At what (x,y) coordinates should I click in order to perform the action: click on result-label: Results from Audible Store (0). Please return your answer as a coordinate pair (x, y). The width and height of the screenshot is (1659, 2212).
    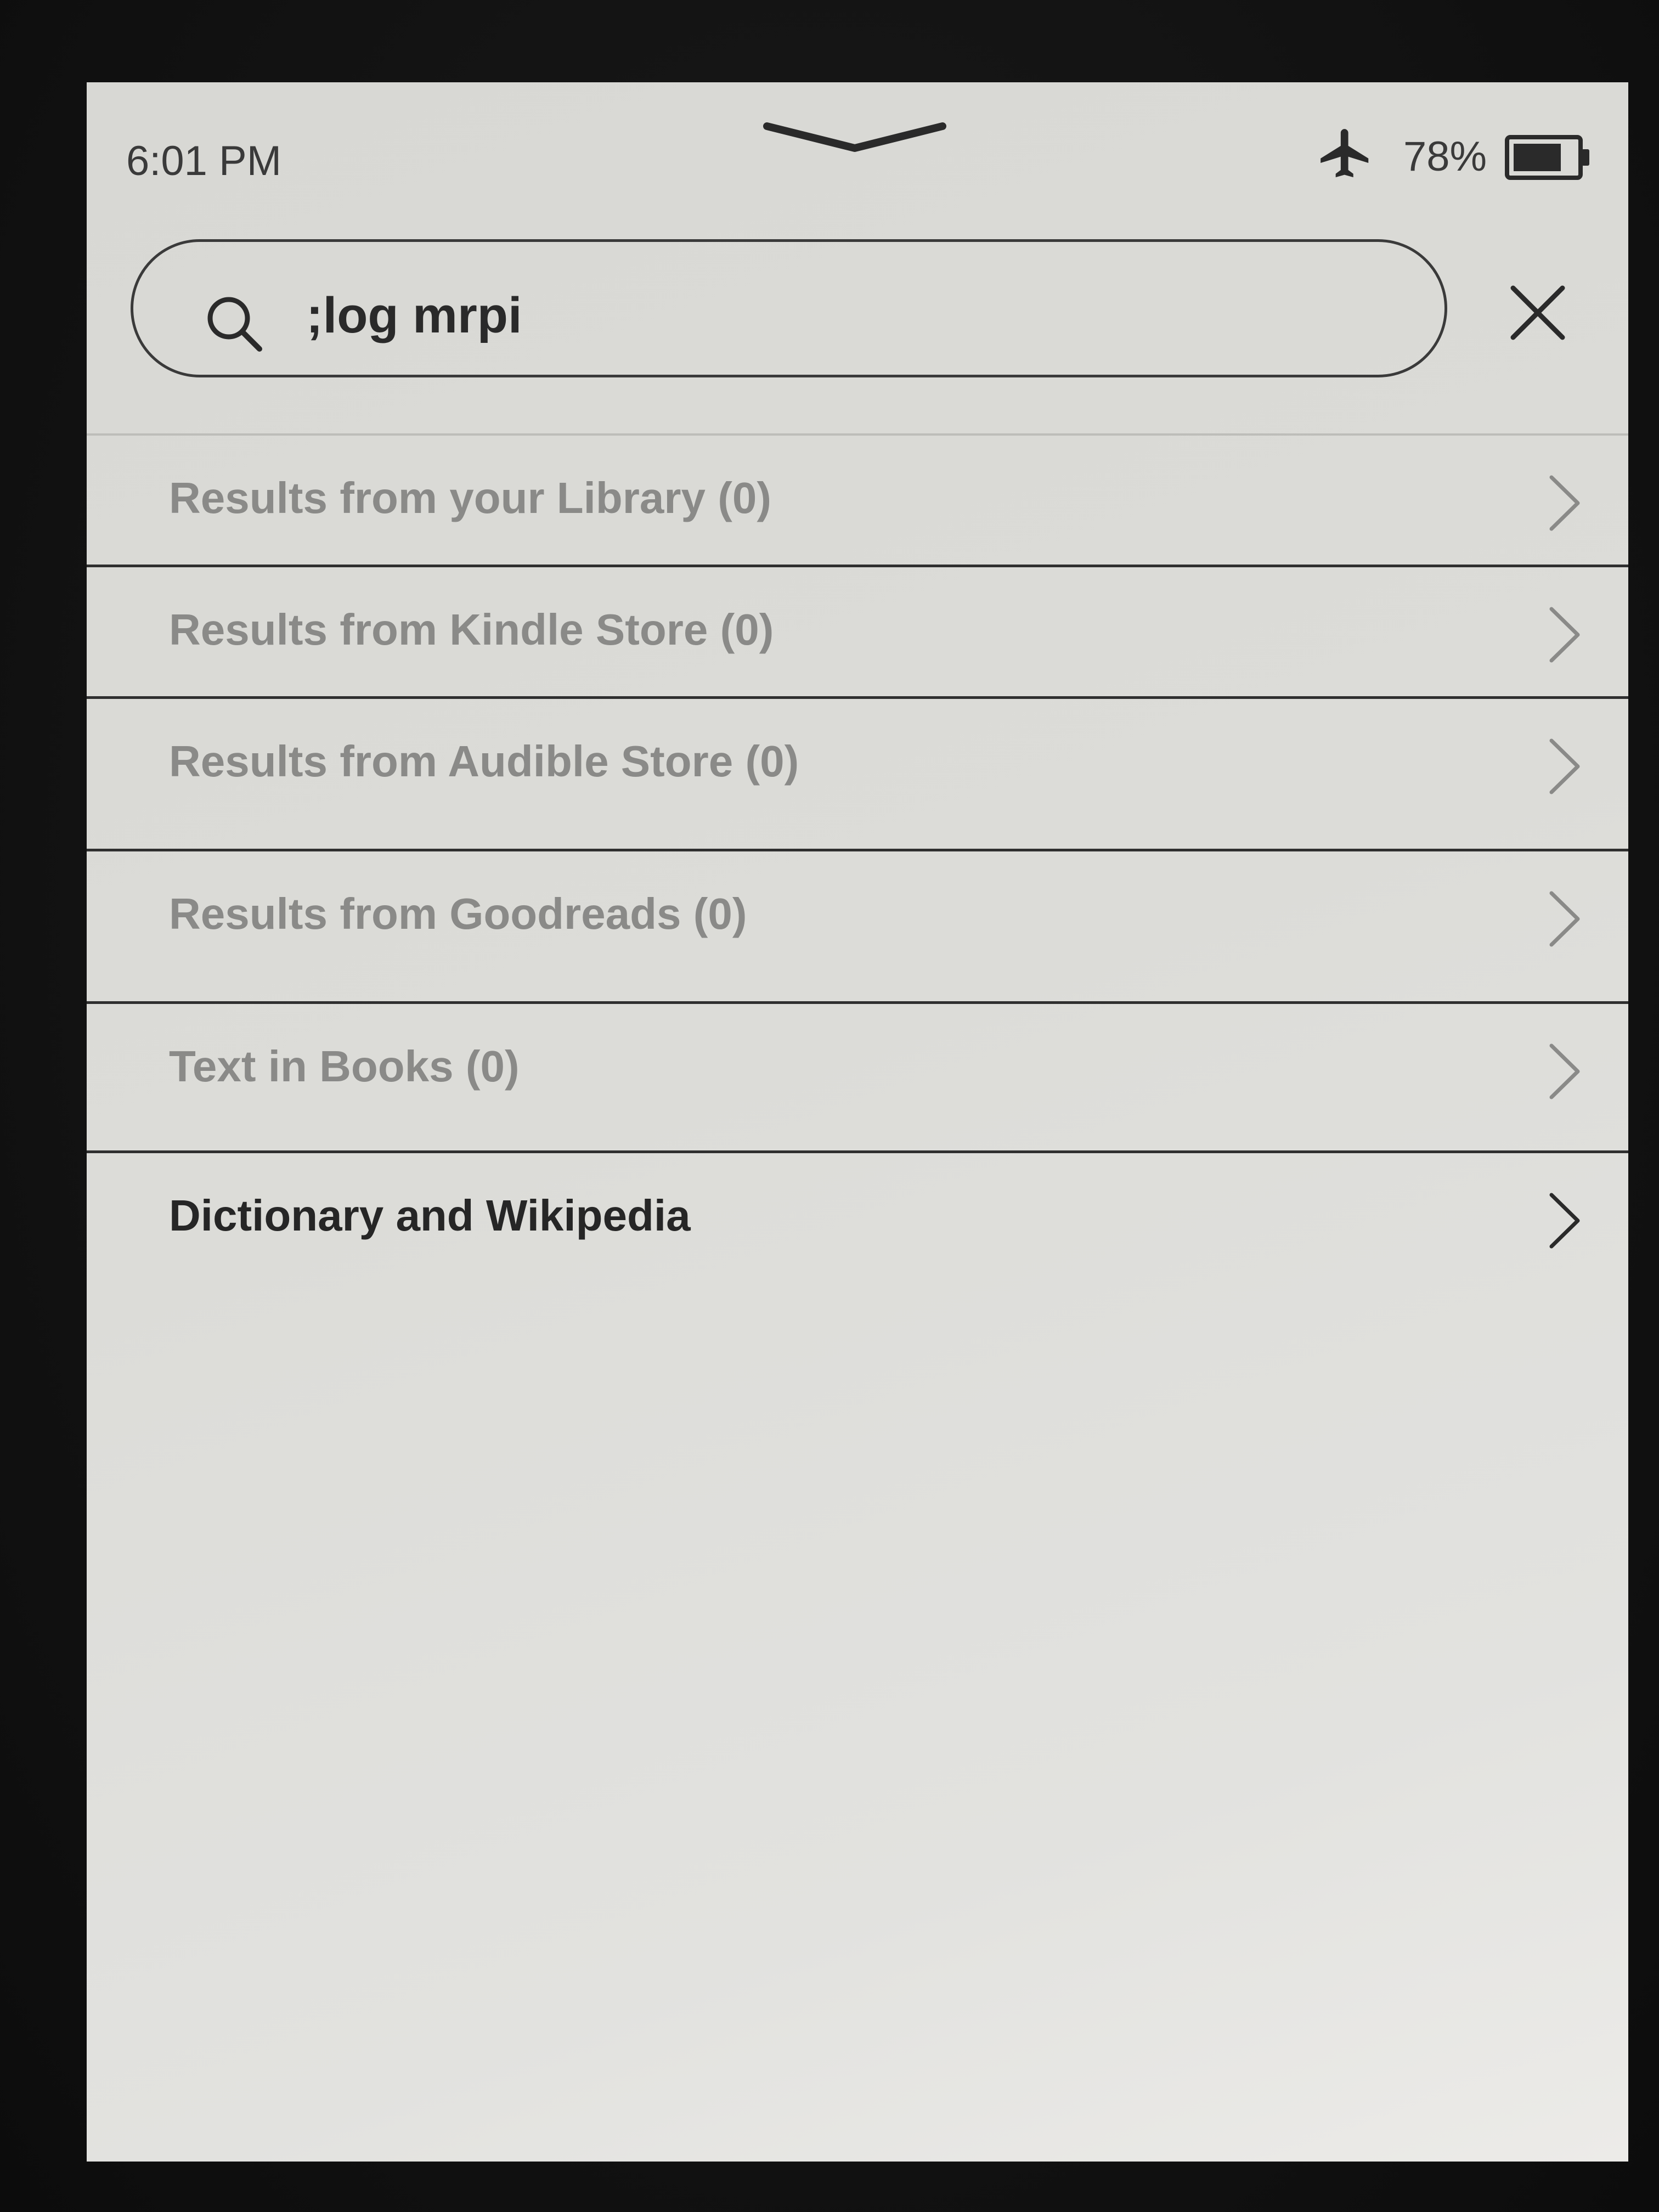
    Looking at the image, I should click on (484, 761).